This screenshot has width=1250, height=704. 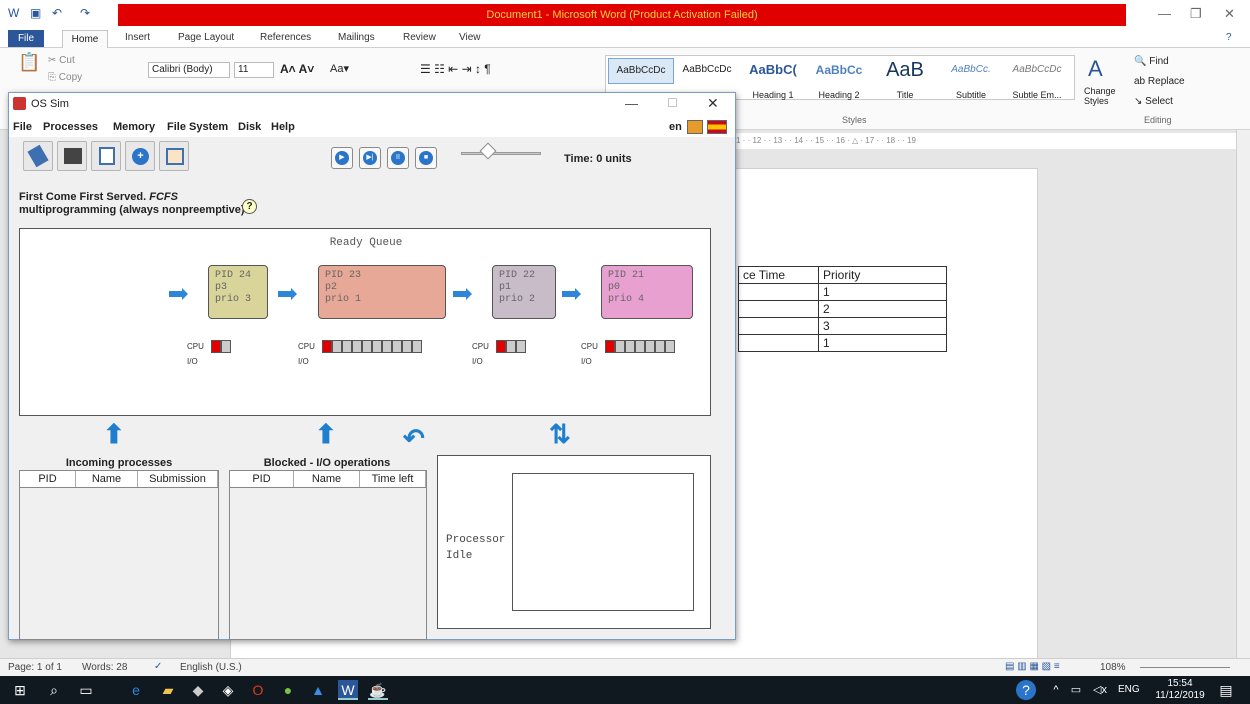 I want to click on column-header: Submission, so click(x=178, y=479).